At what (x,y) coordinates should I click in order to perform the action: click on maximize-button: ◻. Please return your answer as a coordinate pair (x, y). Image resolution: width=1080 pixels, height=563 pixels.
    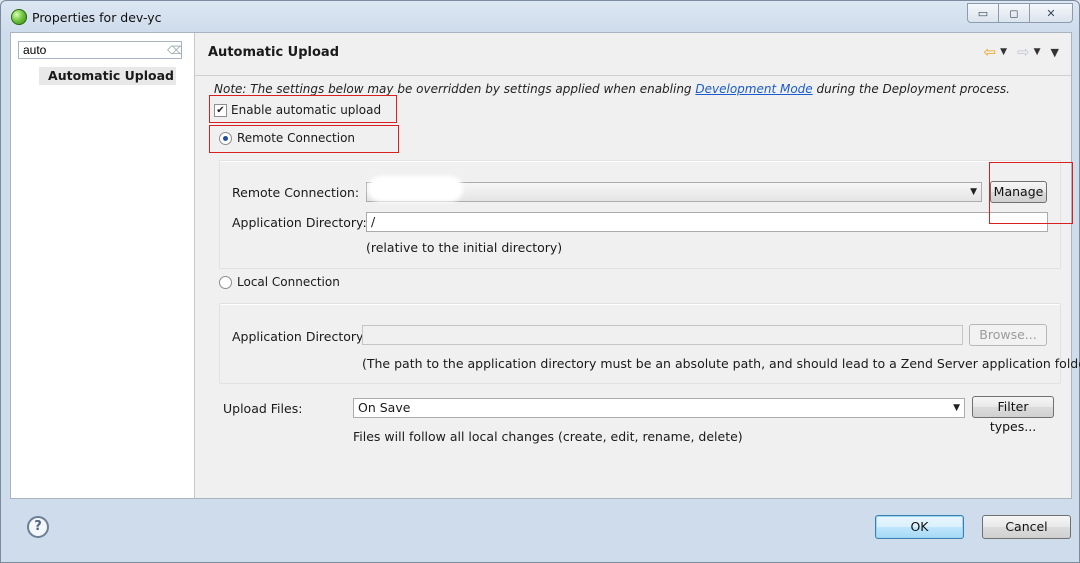
    Looking at the image, I should click on (1014, 13).